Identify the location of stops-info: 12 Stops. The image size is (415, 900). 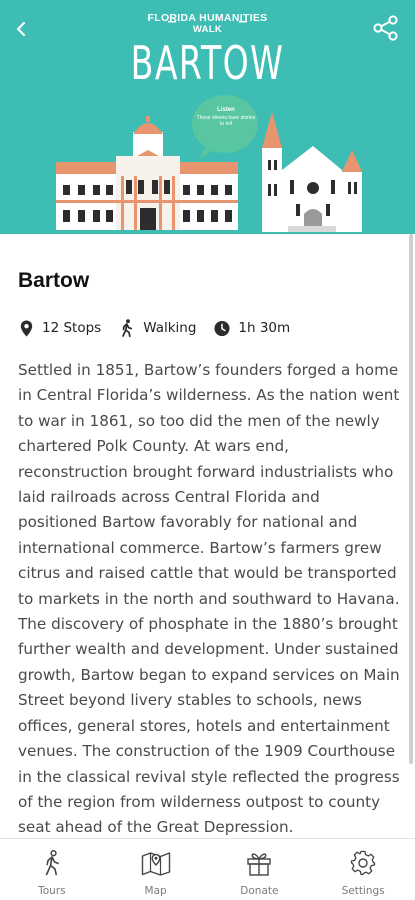
(59, 328).